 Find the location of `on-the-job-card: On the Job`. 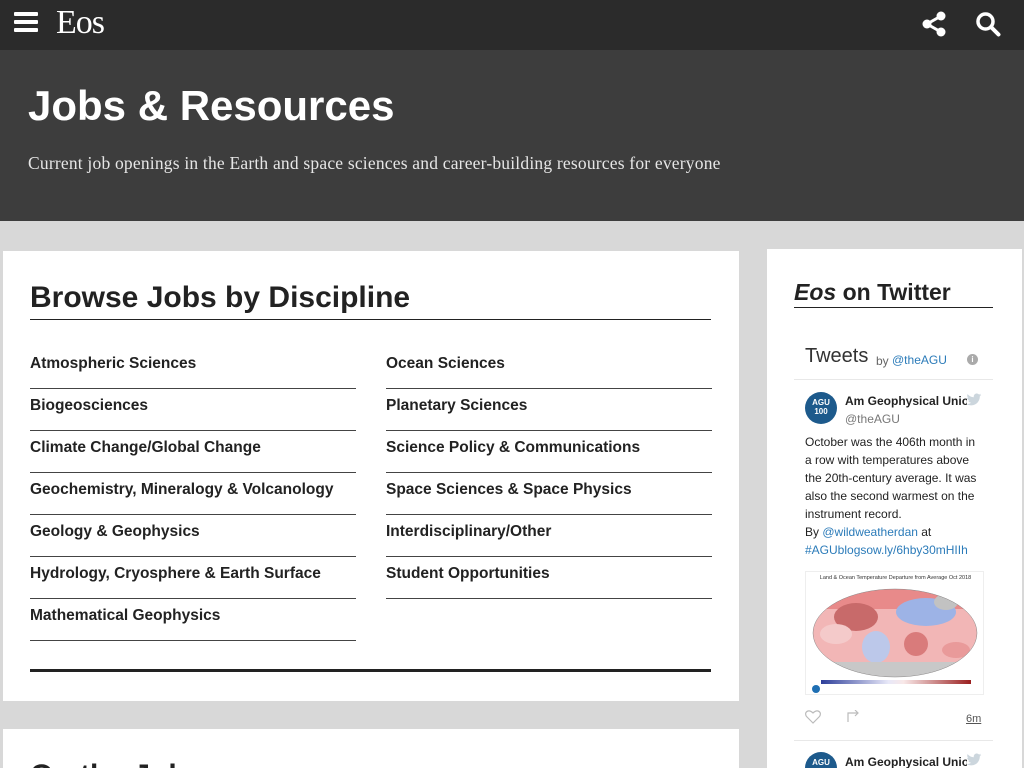

on-the-job-card: On the Job is located at coordinates (371, 748).